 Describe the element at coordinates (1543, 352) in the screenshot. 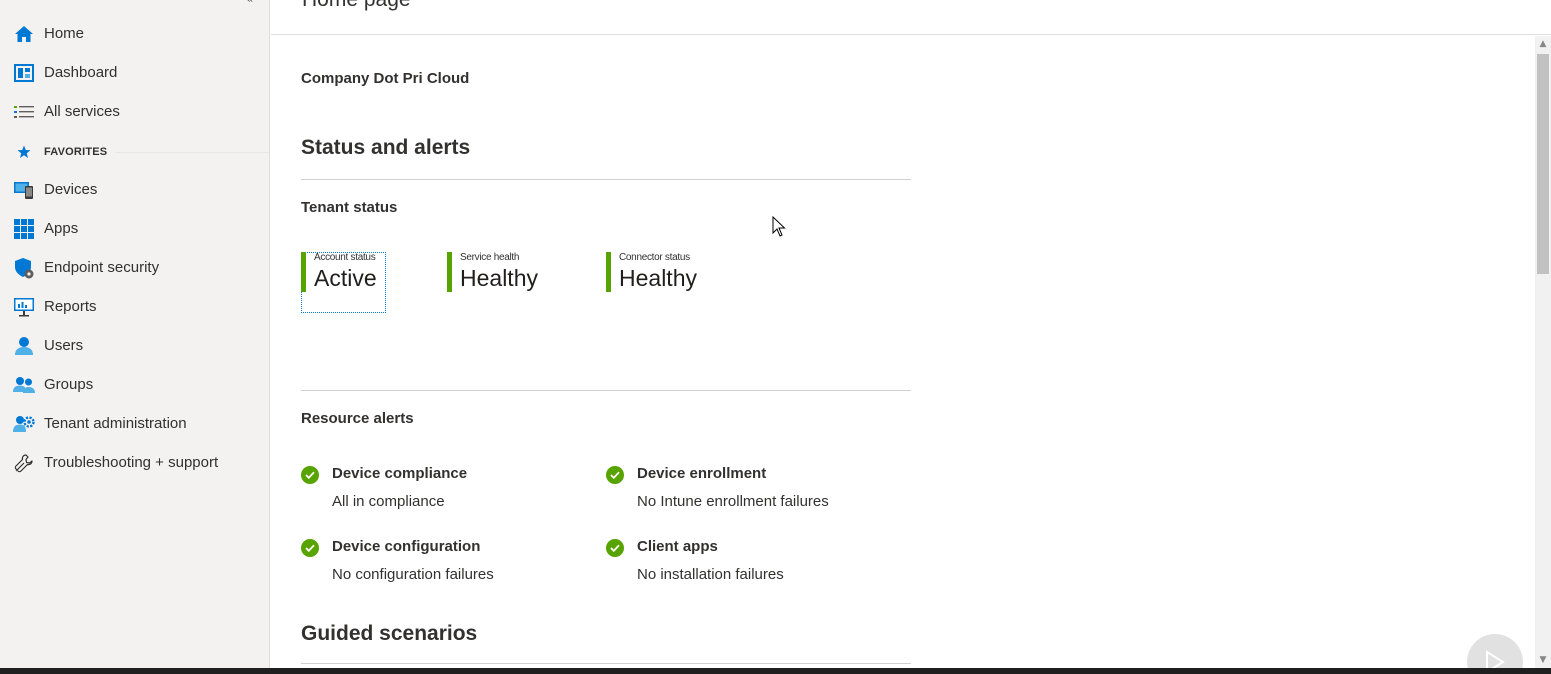

I see `vertical-scrollbar: ▲ ▼` at that location.